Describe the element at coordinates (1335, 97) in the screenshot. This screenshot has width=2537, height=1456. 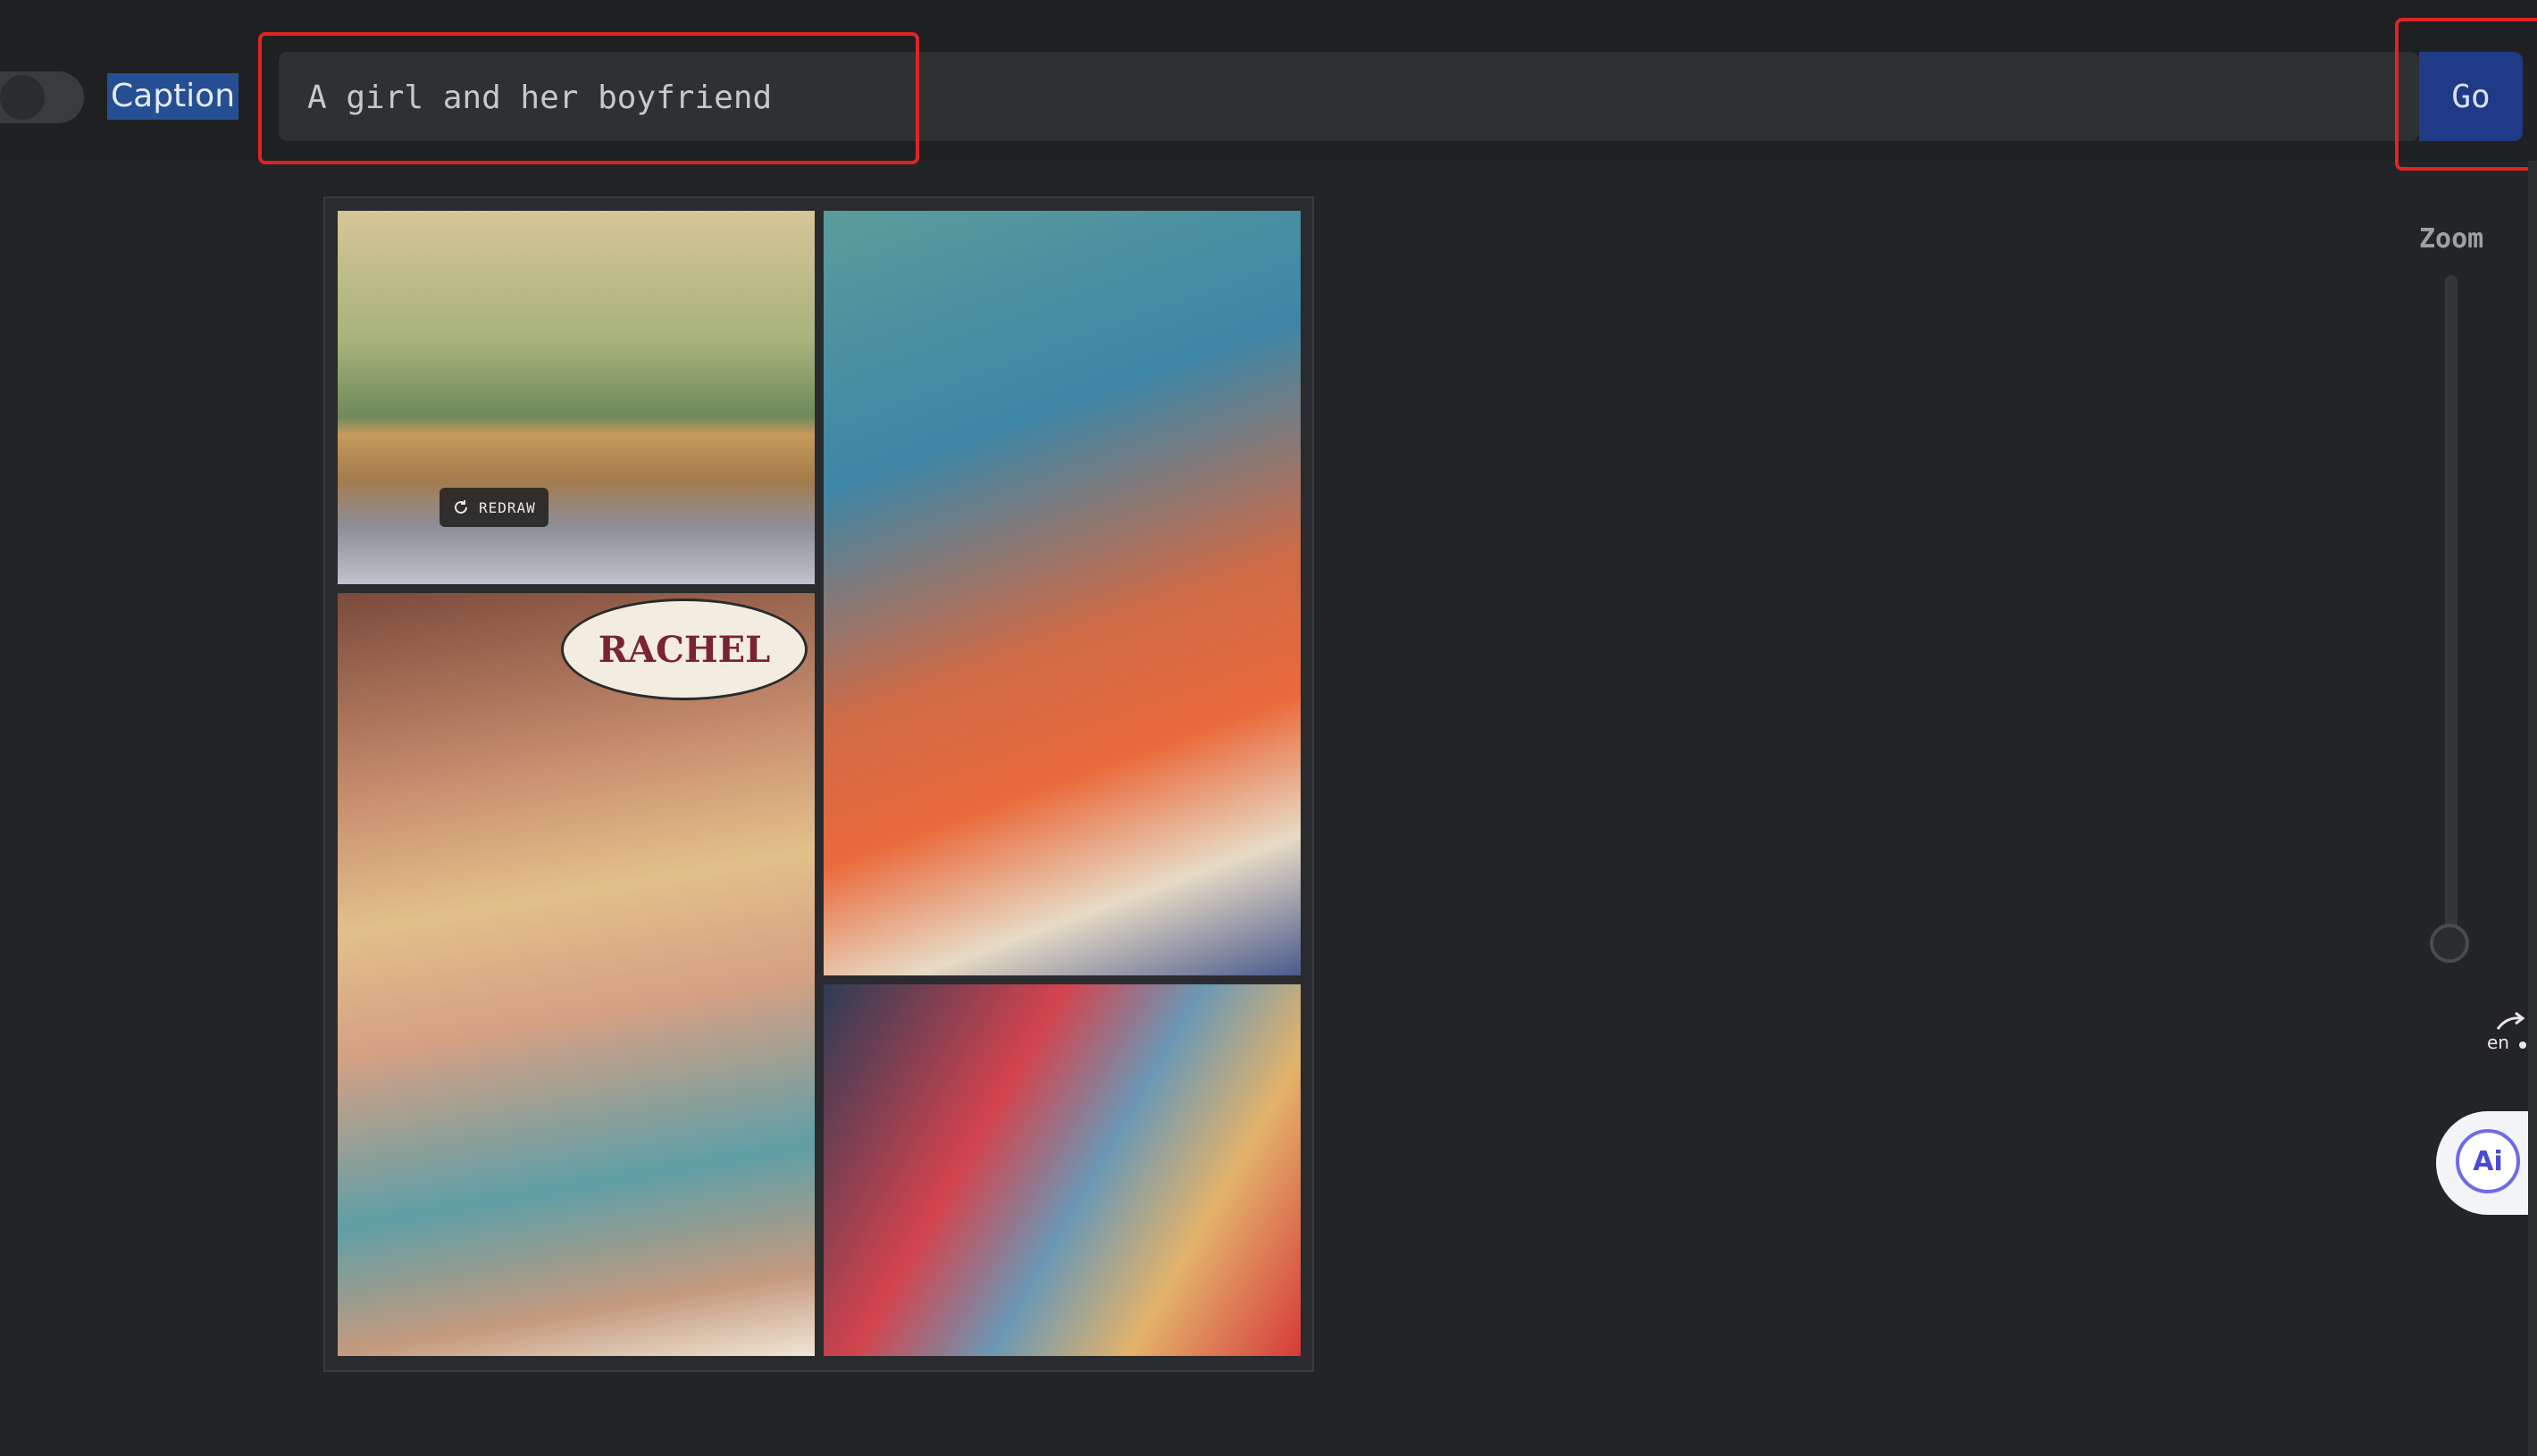
I see `prompt-input` at that location.